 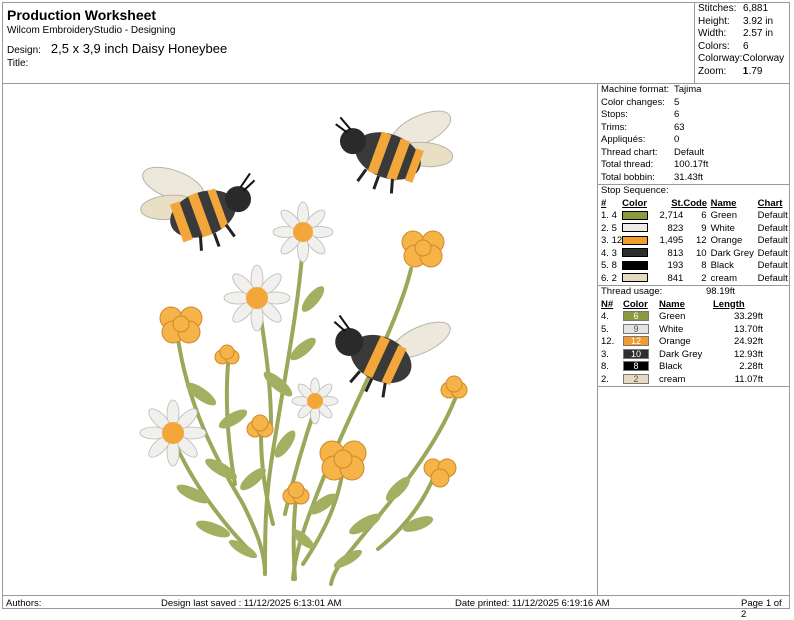 What do you see at coordinates (758, 33) in the screenshot?
I see `stat-value: 2.57 in` at bounding box center [758, 33].